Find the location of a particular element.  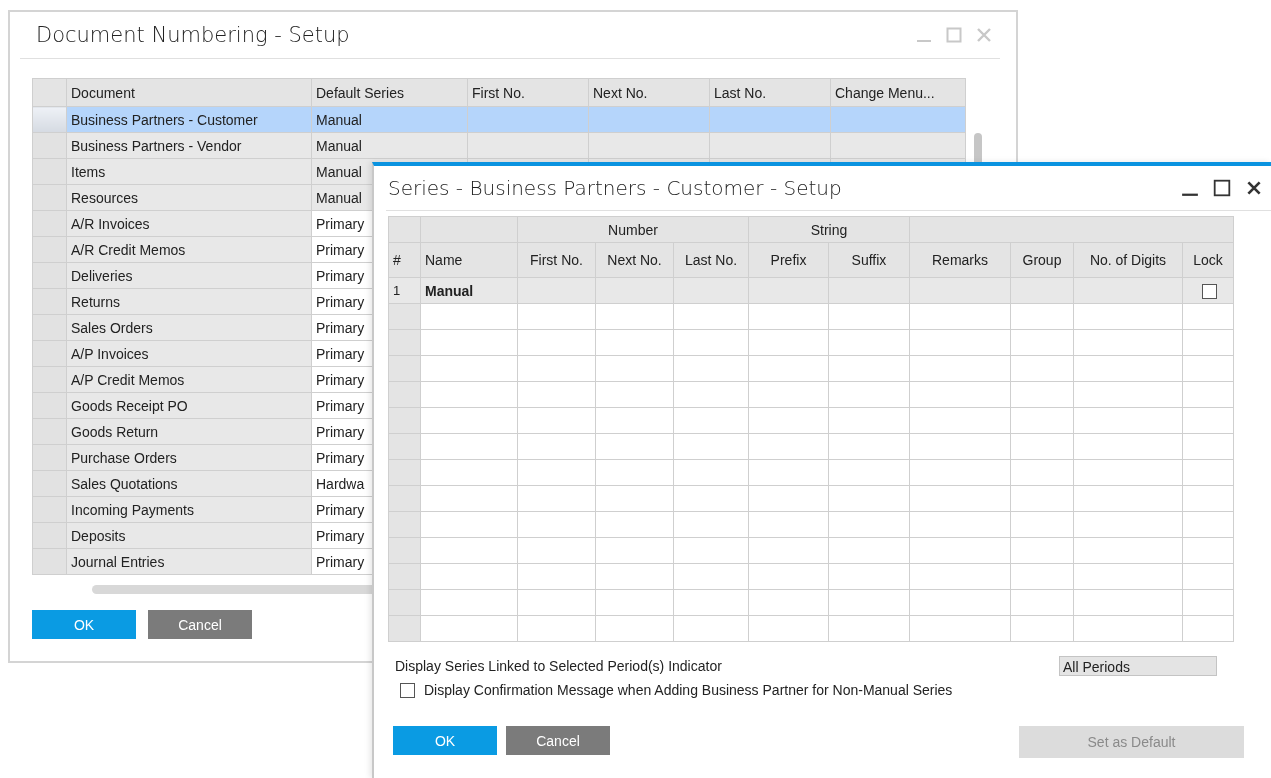

table-cell: Business Partners - Vendor is located at coordinates (189, 145).